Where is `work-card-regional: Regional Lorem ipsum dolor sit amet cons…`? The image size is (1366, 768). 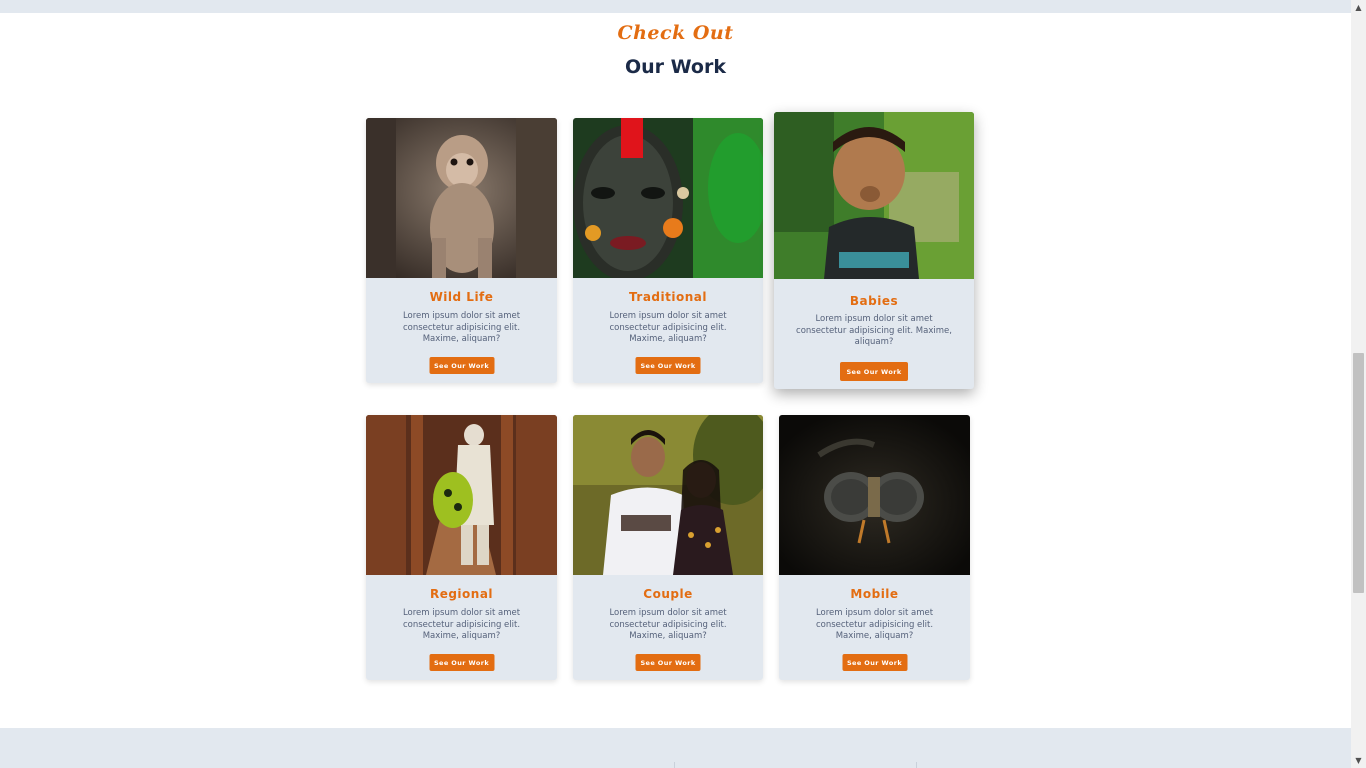 work-card-regional: Regional Lorem ipsum dolor sit amet cons… is located at coordinates (461, 547).